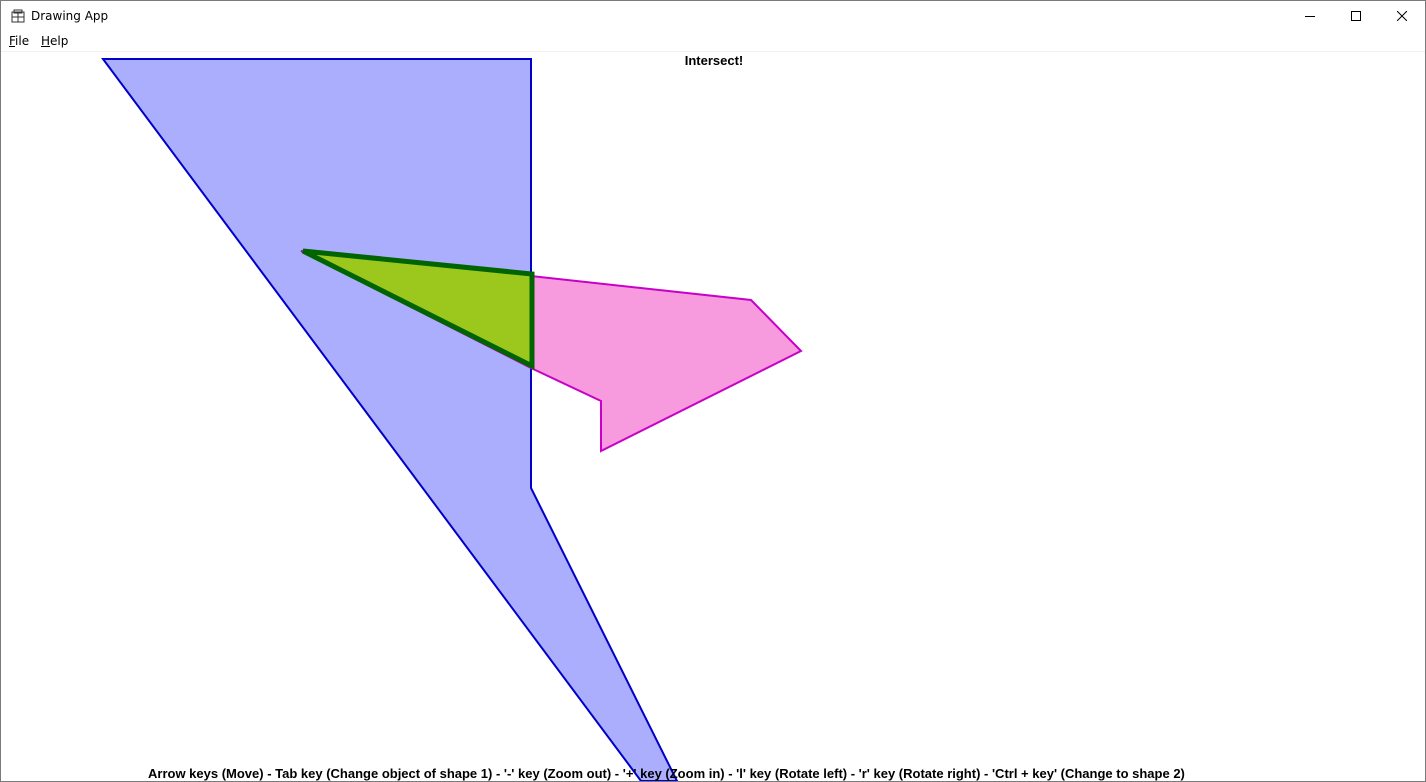 This screenshot has width=1426, height=782. I want to click on window-title: Drawing App, so click(70, 16).